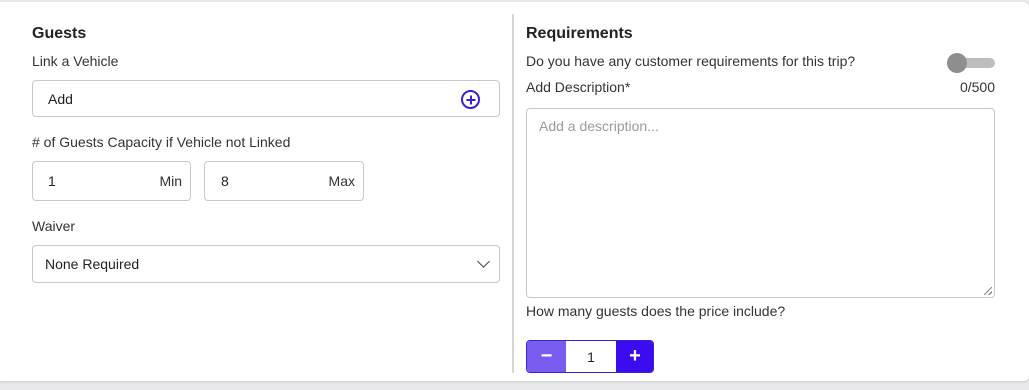  What do you see at coordinates (266, 264) in the screenshot?
I see `waiver-select: None Required` at bounding box center [266, 264].